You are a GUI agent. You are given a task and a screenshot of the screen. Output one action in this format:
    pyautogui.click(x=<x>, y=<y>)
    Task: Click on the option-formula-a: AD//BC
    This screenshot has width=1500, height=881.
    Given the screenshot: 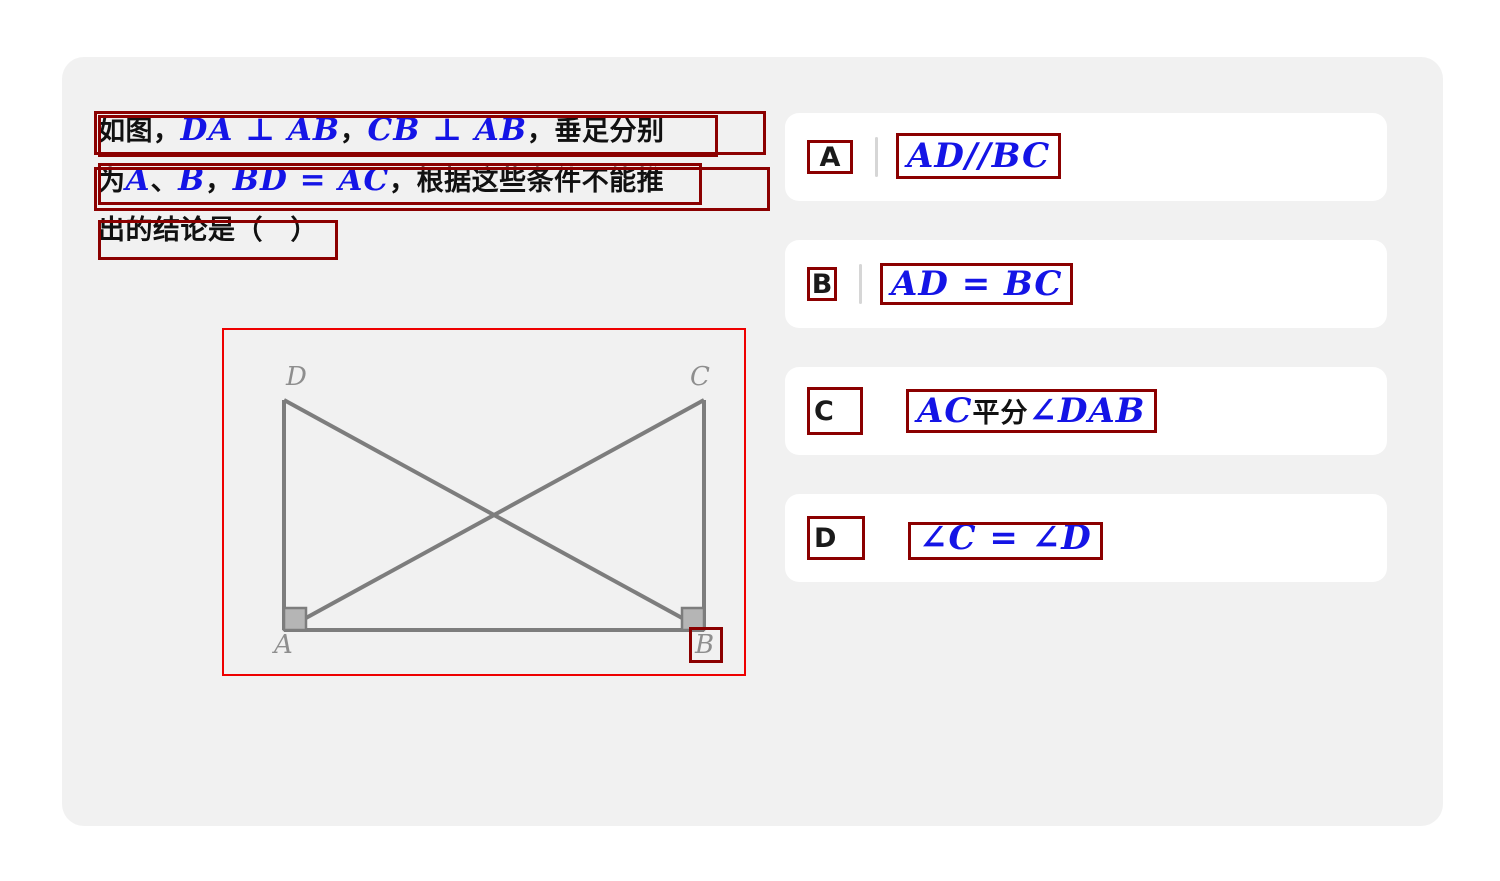 What is the action you would take?
    pyautogui.click(x=979, y=155)
    